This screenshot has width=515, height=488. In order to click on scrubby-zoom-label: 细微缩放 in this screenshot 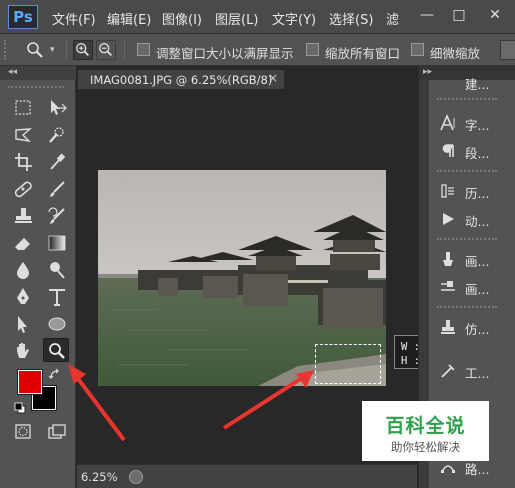, I will do `click(455, 53)`.